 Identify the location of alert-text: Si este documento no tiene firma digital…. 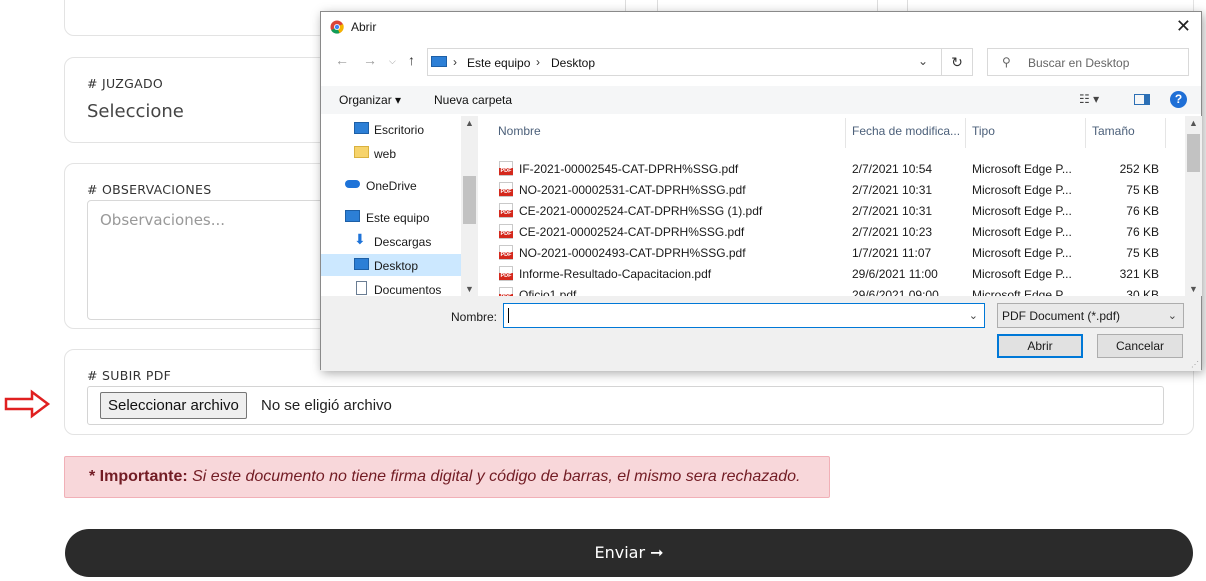
(496, 476).